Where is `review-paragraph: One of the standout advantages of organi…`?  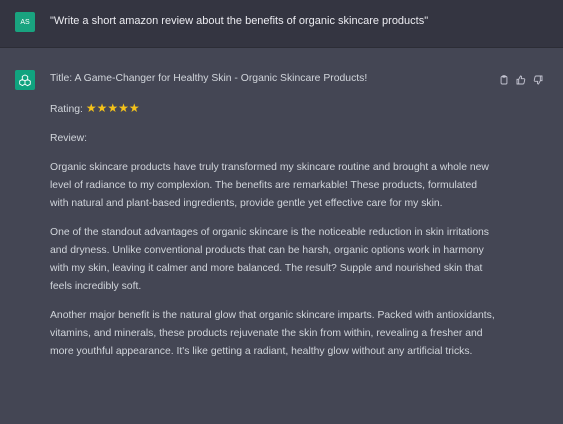 review-paragraph: One of the standout advantages of organi… is located at coordinates (269, 259).